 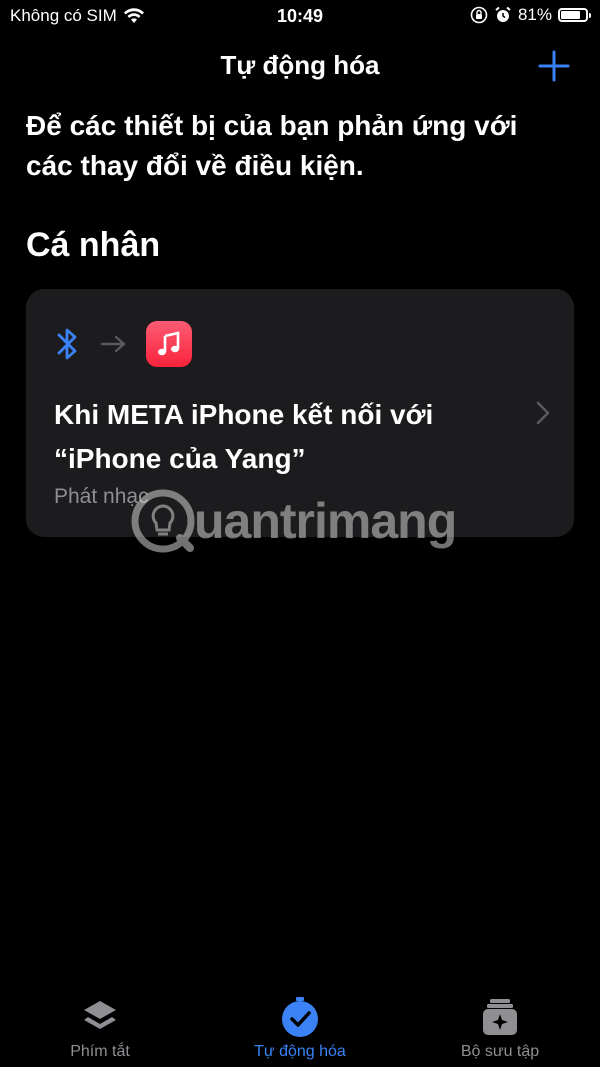 I want to click on plus-icon, so click(x=554, y=66).